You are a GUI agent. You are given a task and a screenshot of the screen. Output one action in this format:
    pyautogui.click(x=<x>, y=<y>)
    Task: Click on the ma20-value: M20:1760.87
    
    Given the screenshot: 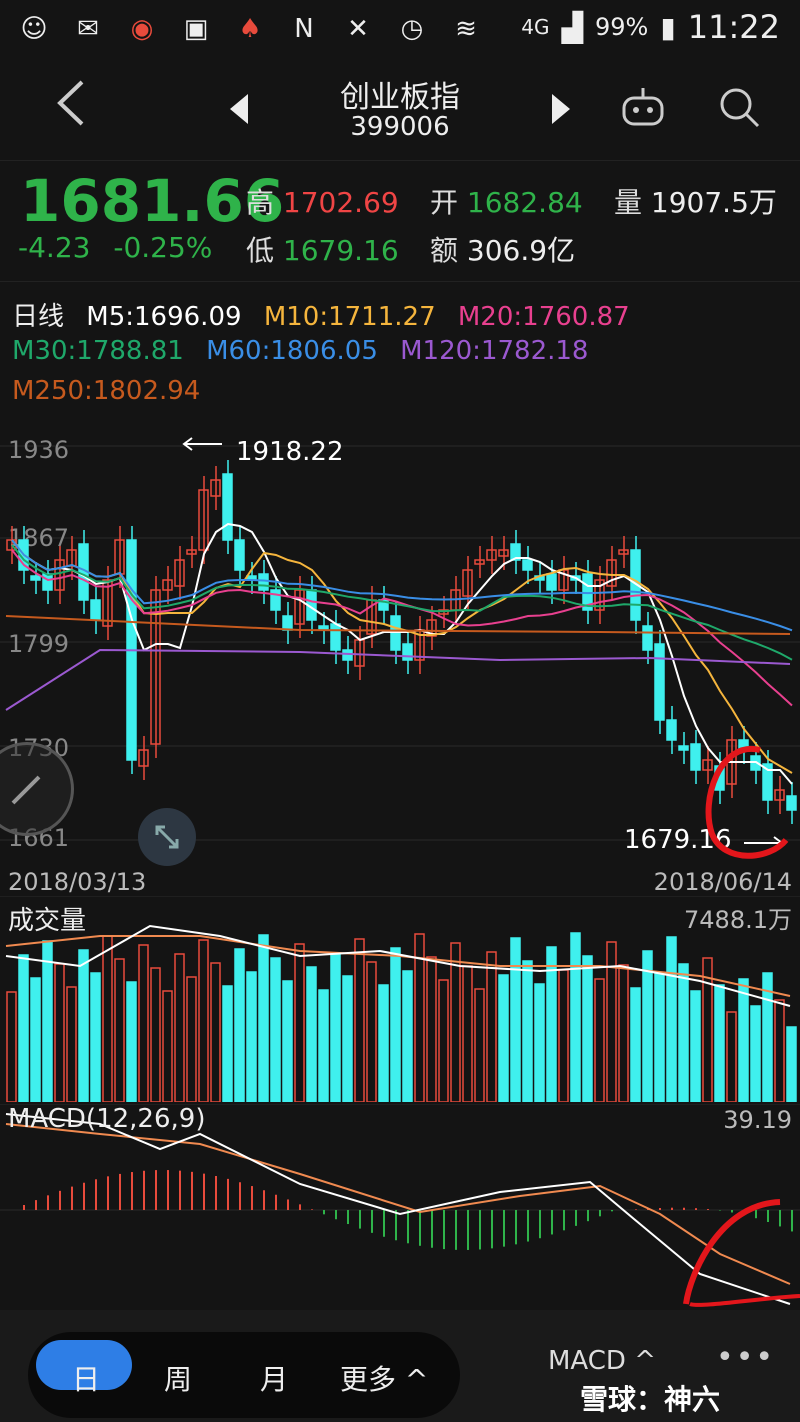 What is the action you would take?
    pyautogui.click(x=543, y=317)
    